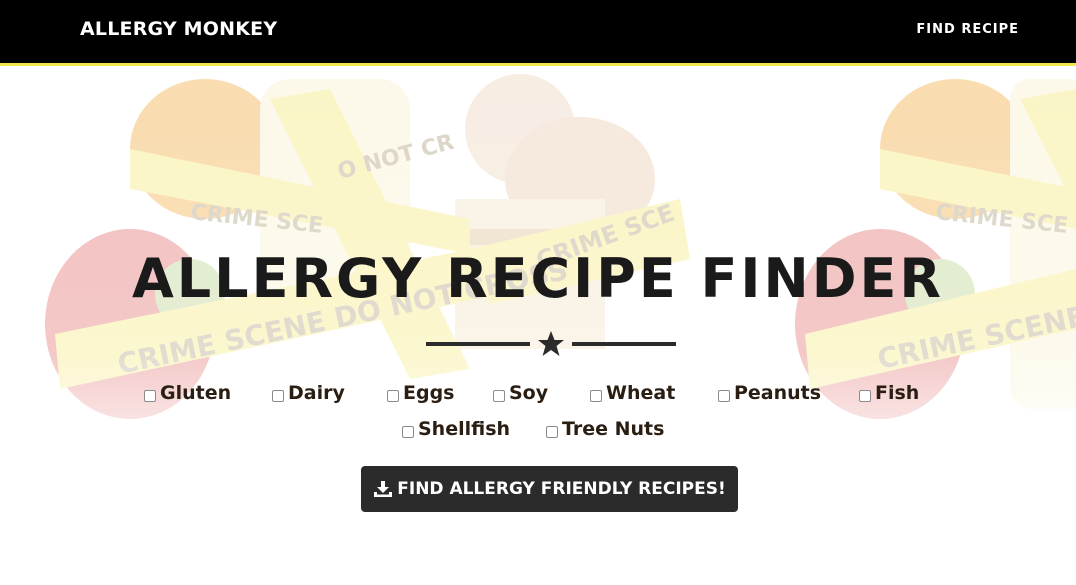 This screenshot has height=585, width=1076. I want to click on allergen-checkbox-dairy: Dairy, so click(308, 393).